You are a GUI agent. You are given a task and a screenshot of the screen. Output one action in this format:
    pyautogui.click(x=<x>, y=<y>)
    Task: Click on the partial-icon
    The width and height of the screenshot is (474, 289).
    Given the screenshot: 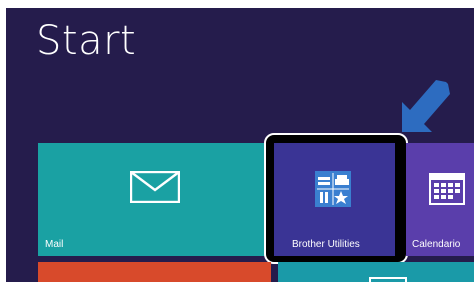 What is the action you would take?
    pyautogui.click(x=388, y=279)
    